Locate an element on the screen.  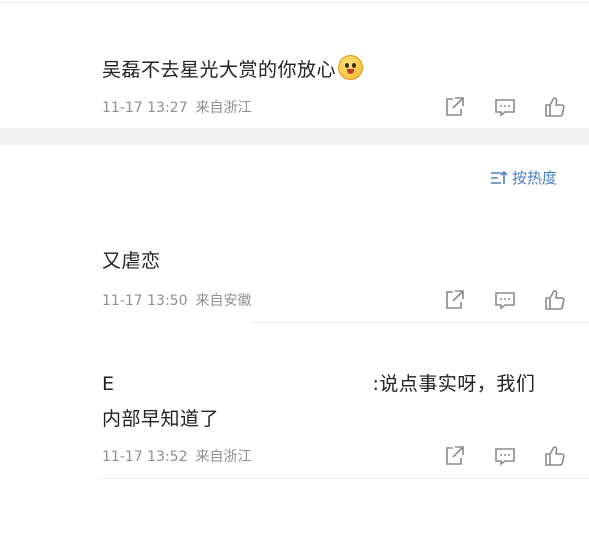
comment-3-actions is located at coordinates (505, 456).